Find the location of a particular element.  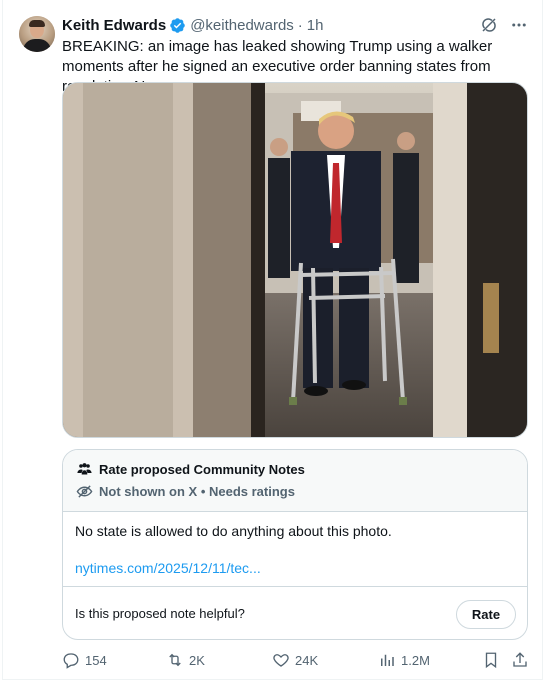

heart-icon is located at coordinates (281, 660).